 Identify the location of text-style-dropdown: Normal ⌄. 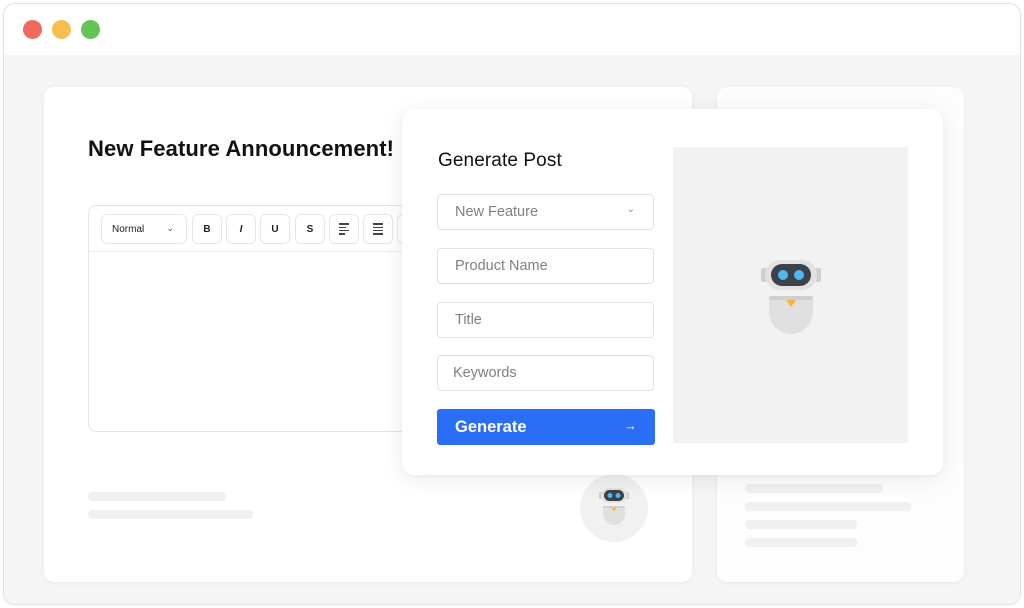
(144, 229).